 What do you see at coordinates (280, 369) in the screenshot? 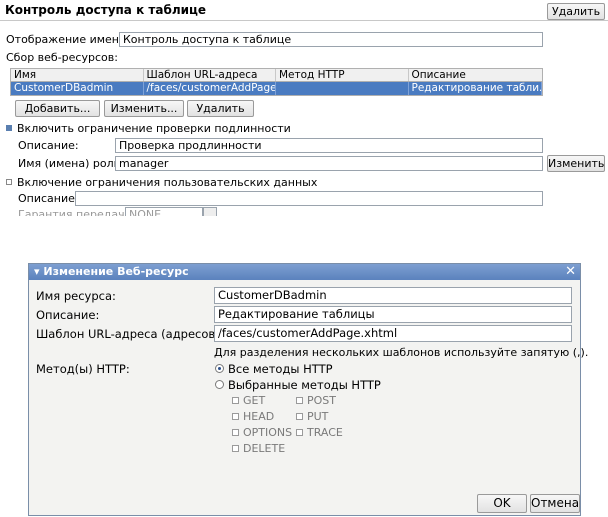
I see `all-methods-label: Все методы HTTP` at bounding box center [280, 369].